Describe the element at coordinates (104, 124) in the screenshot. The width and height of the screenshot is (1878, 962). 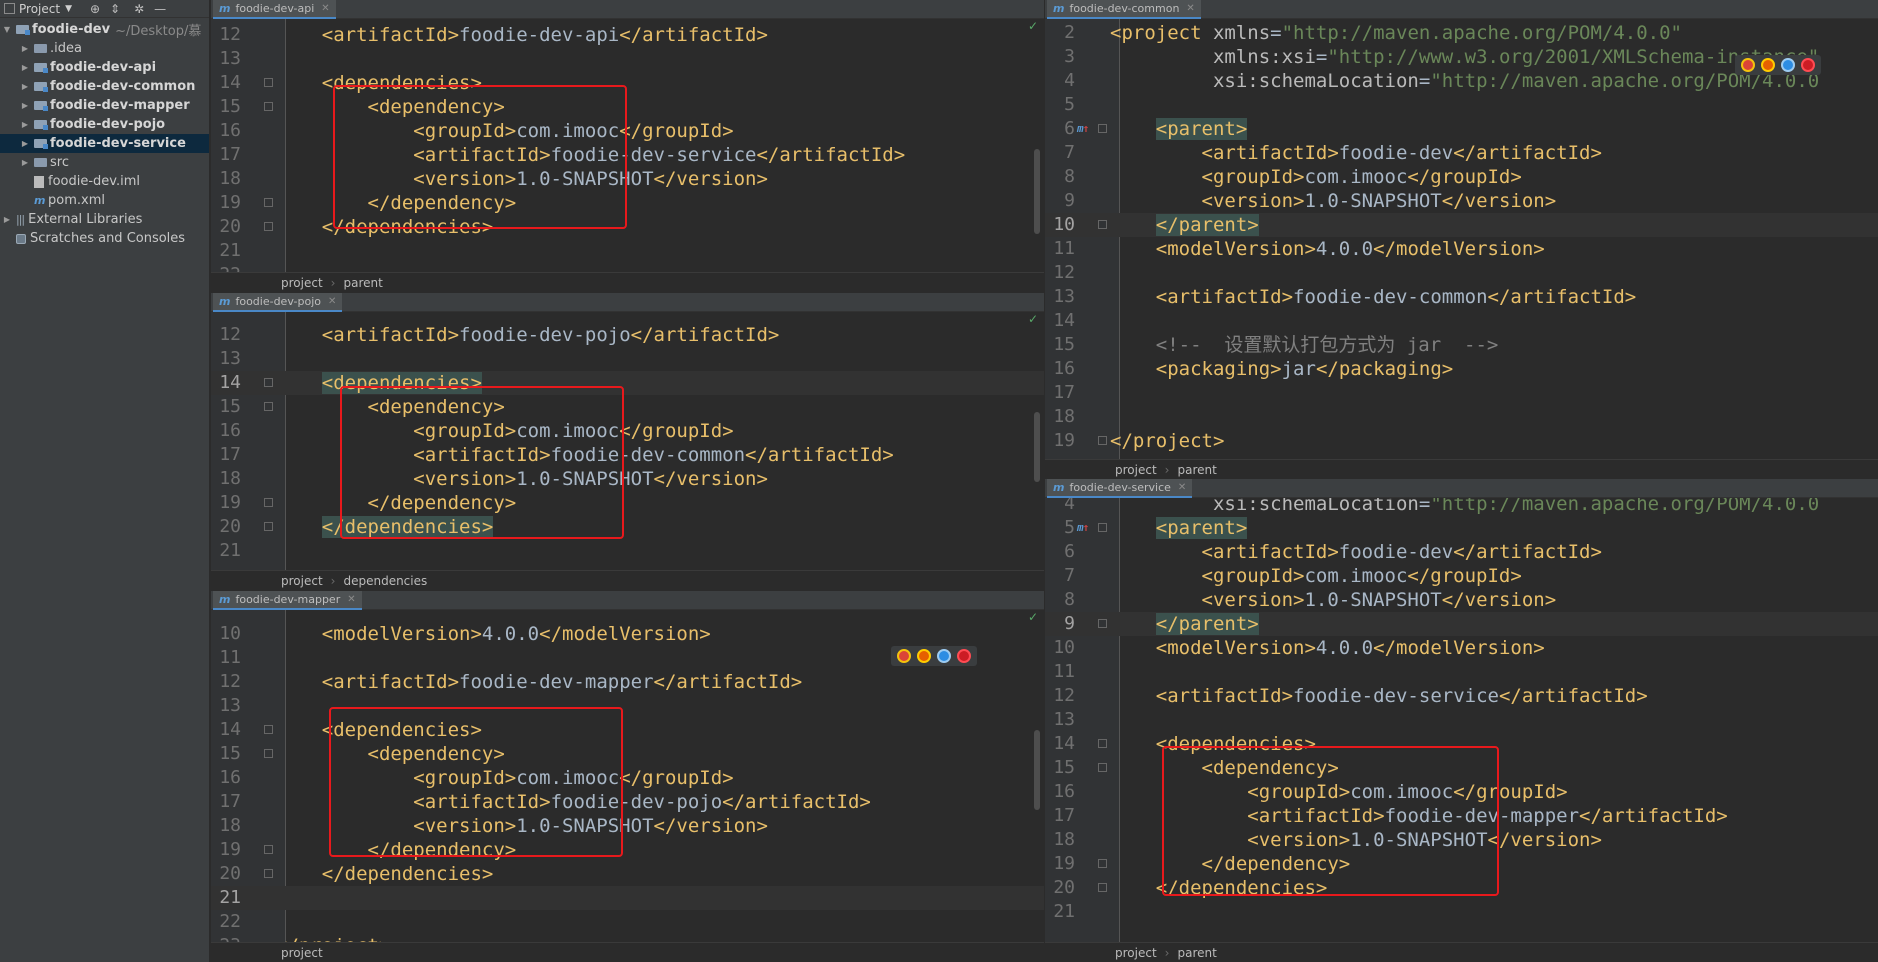
I see `tree-item-foodie-dev-pojo: ▶ foodie-dev-pojo` at that location.